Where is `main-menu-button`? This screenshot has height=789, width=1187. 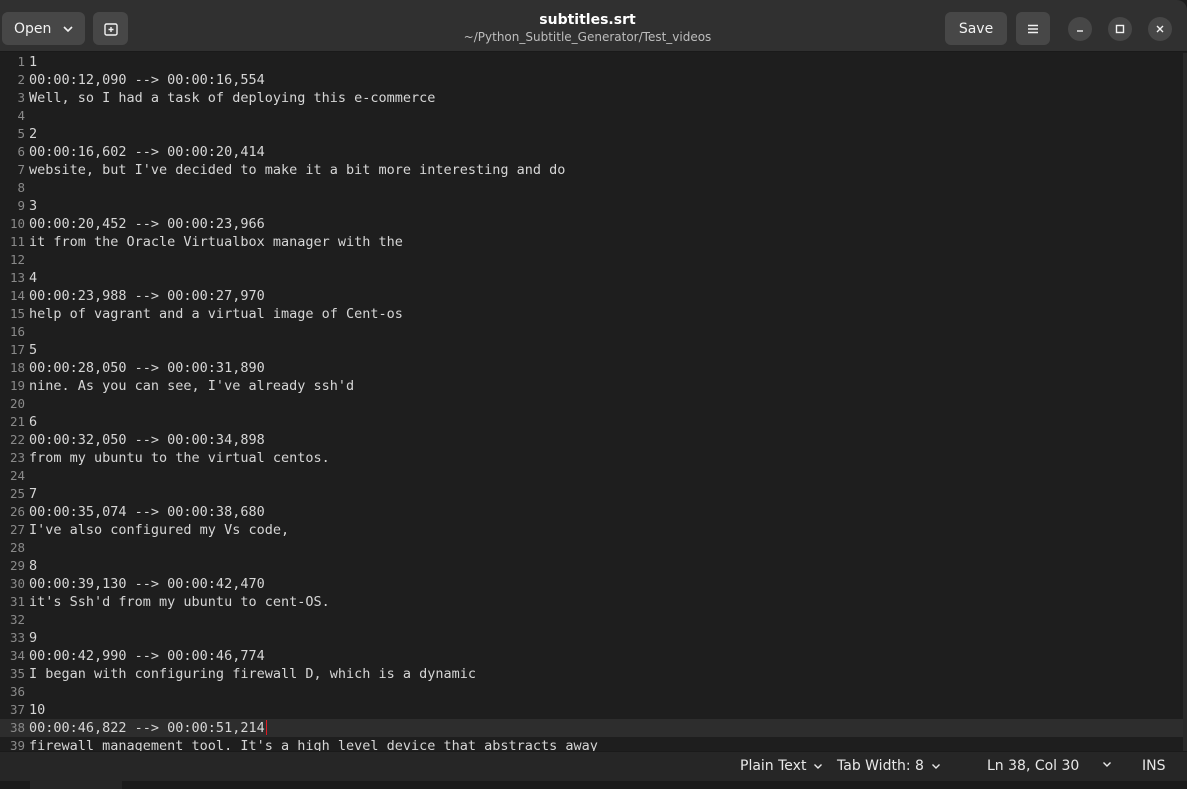
main-menu-button is located at coordinates (1033, 28).